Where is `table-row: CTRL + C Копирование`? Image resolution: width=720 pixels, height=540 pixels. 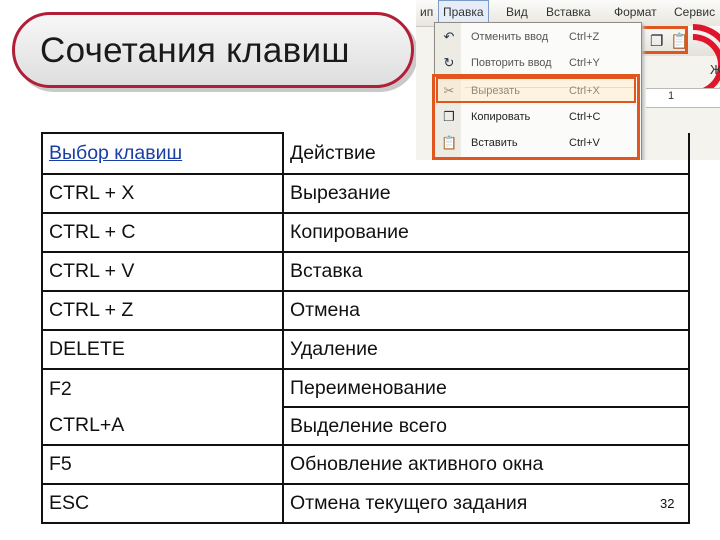 table-row: CTRL + C Копирование is located at coordinates (365, 232).